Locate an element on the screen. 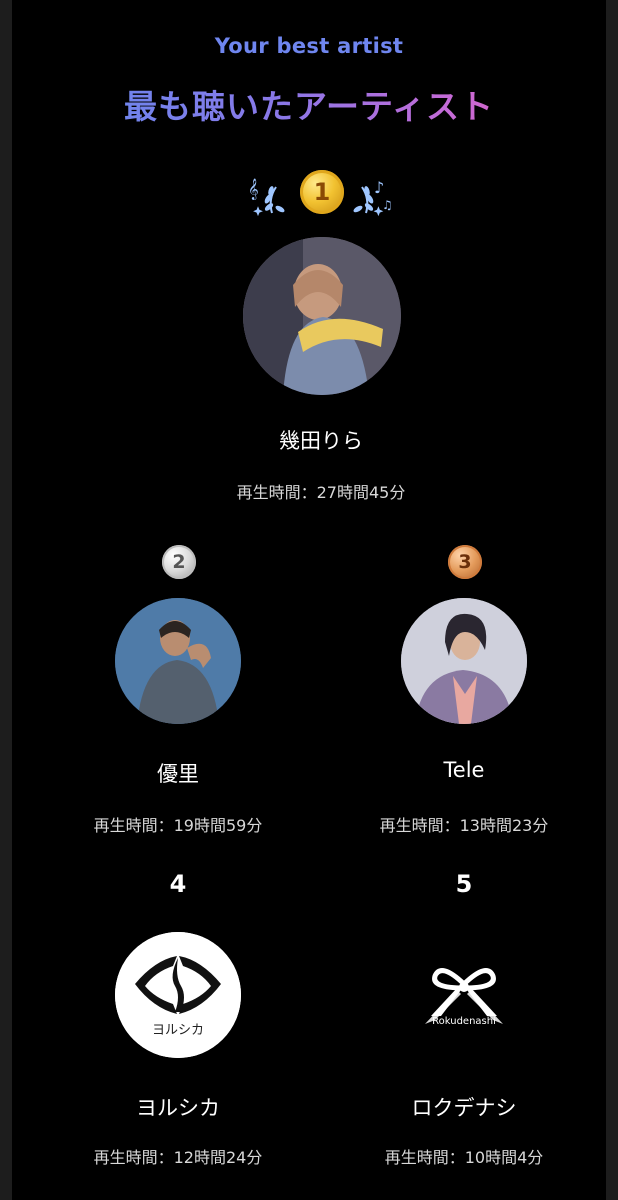 This screenshot has height=1200, width=618. artist-avatar-5: Rokudenashi is located at coordinates (464, 995).